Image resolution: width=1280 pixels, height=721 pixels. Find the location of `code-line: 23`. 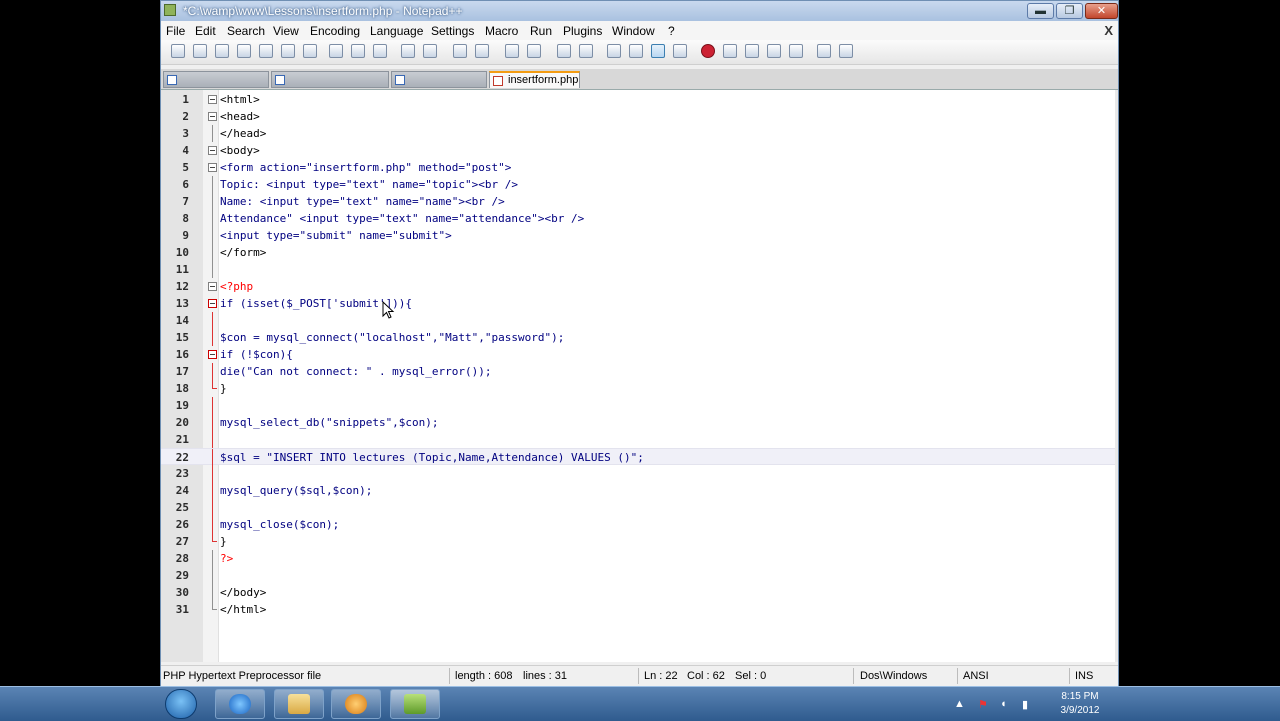

code-line: 23 is located at coordinates (638, 473).